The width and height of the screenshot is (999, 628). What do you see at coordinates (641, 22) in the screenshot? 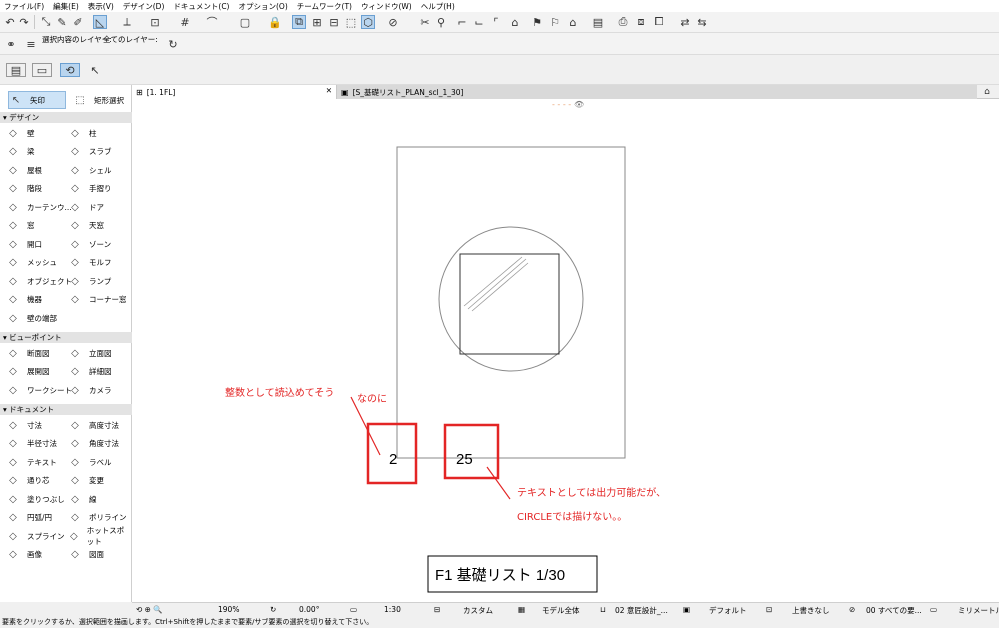
I see `organize-icon: ⧈` at bounding box center [641, 22].